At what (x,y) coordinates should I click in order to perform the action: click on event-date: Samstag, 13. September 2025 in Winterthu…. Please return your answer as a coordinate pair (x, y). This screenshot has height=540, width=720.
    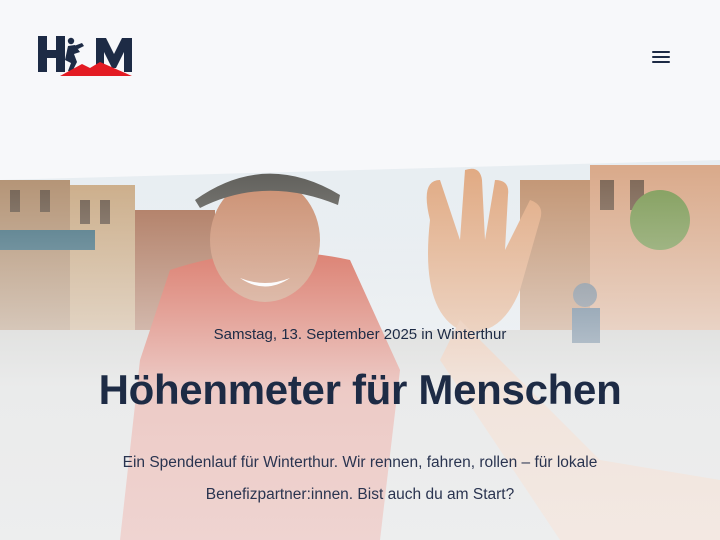
    Looking at the image, I should click on (360, 334).